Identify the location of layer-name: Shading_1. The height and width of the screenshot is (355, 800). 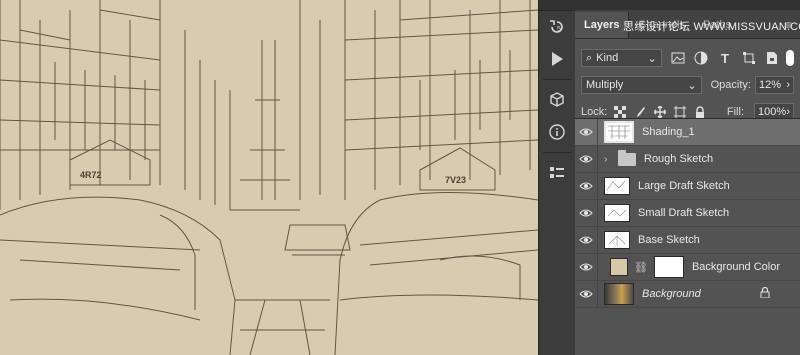
(668, 132).